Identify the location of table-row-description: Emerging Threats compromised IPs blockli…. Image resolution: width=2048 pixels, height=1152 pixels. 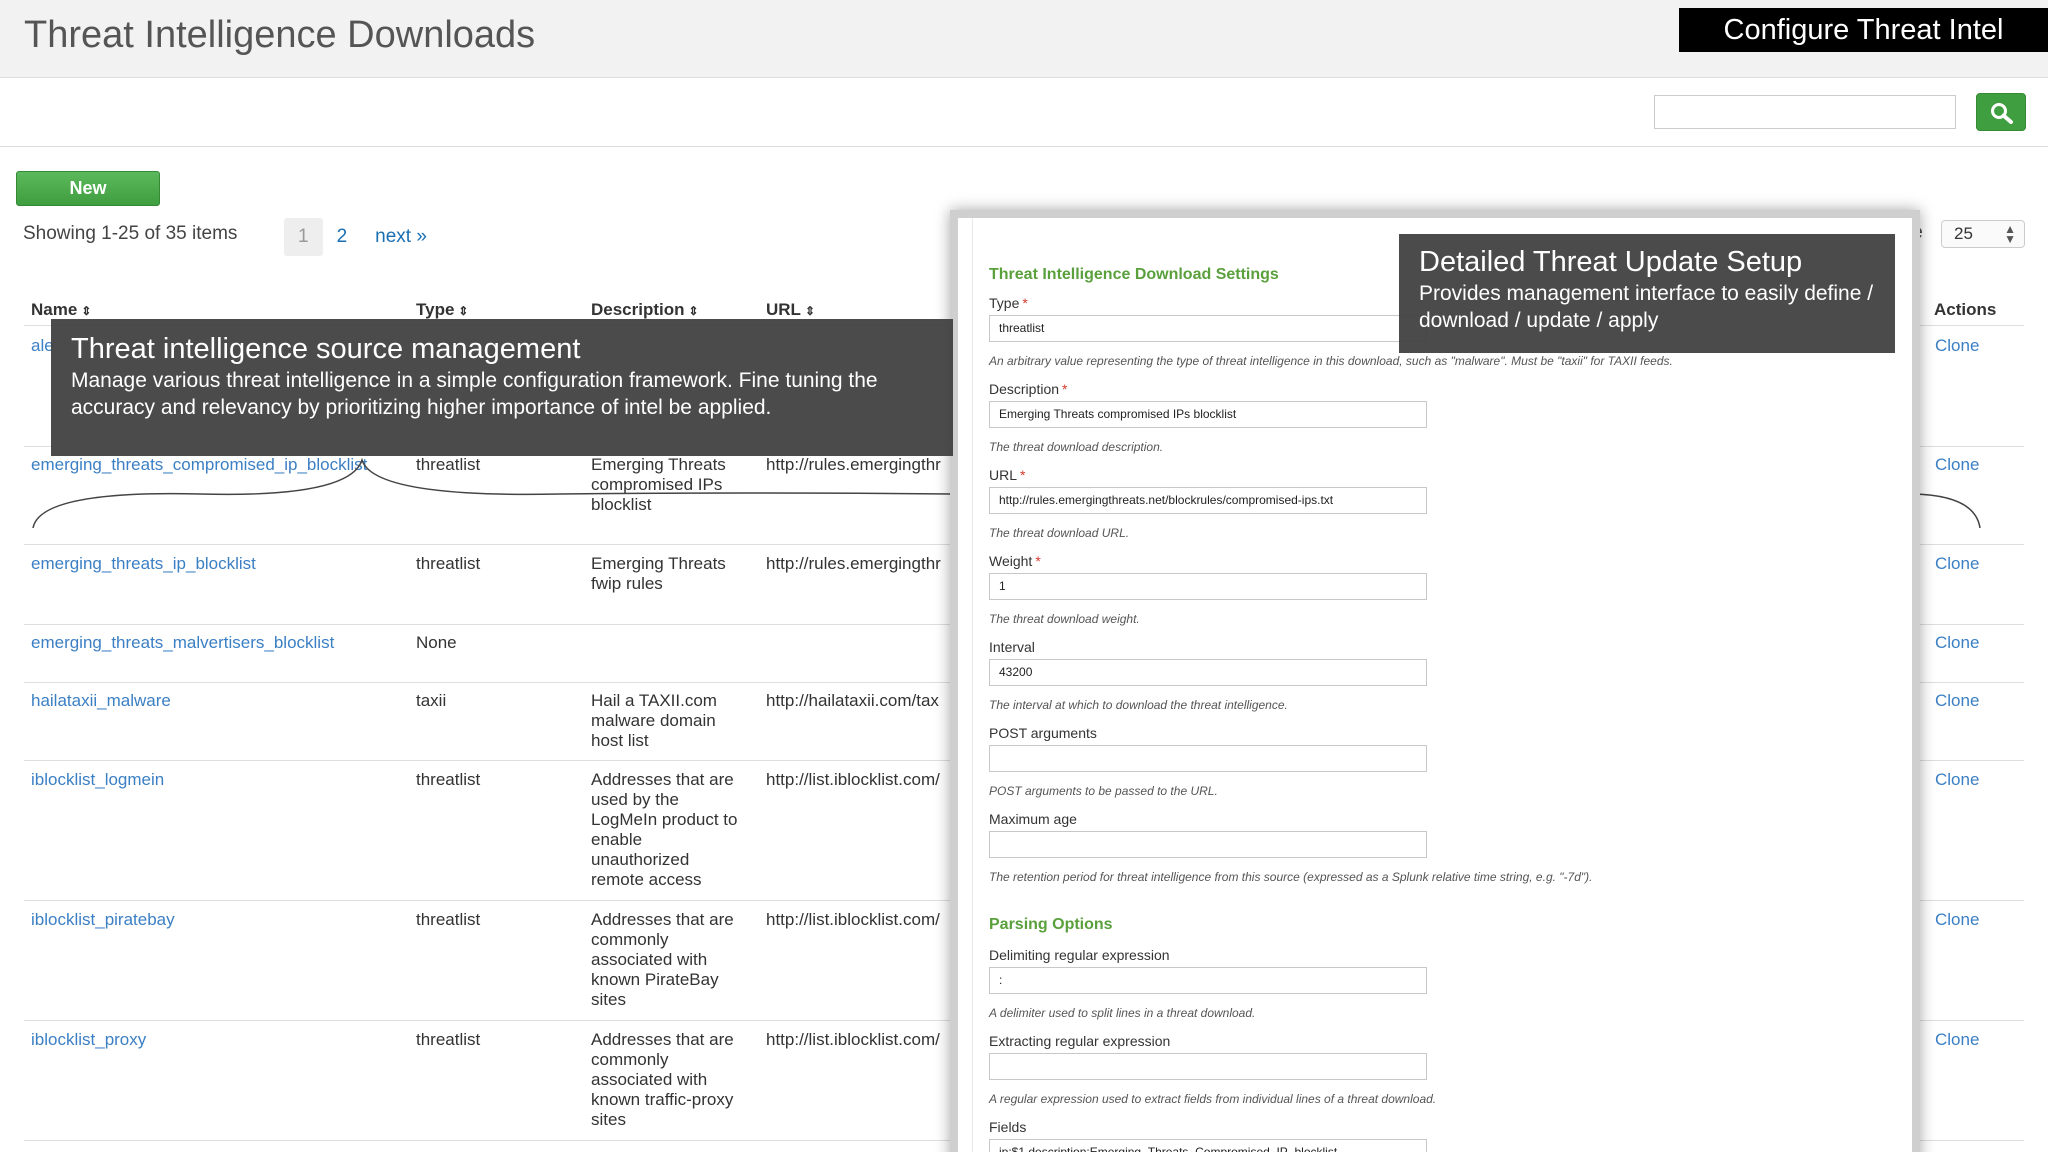
(658, 484).